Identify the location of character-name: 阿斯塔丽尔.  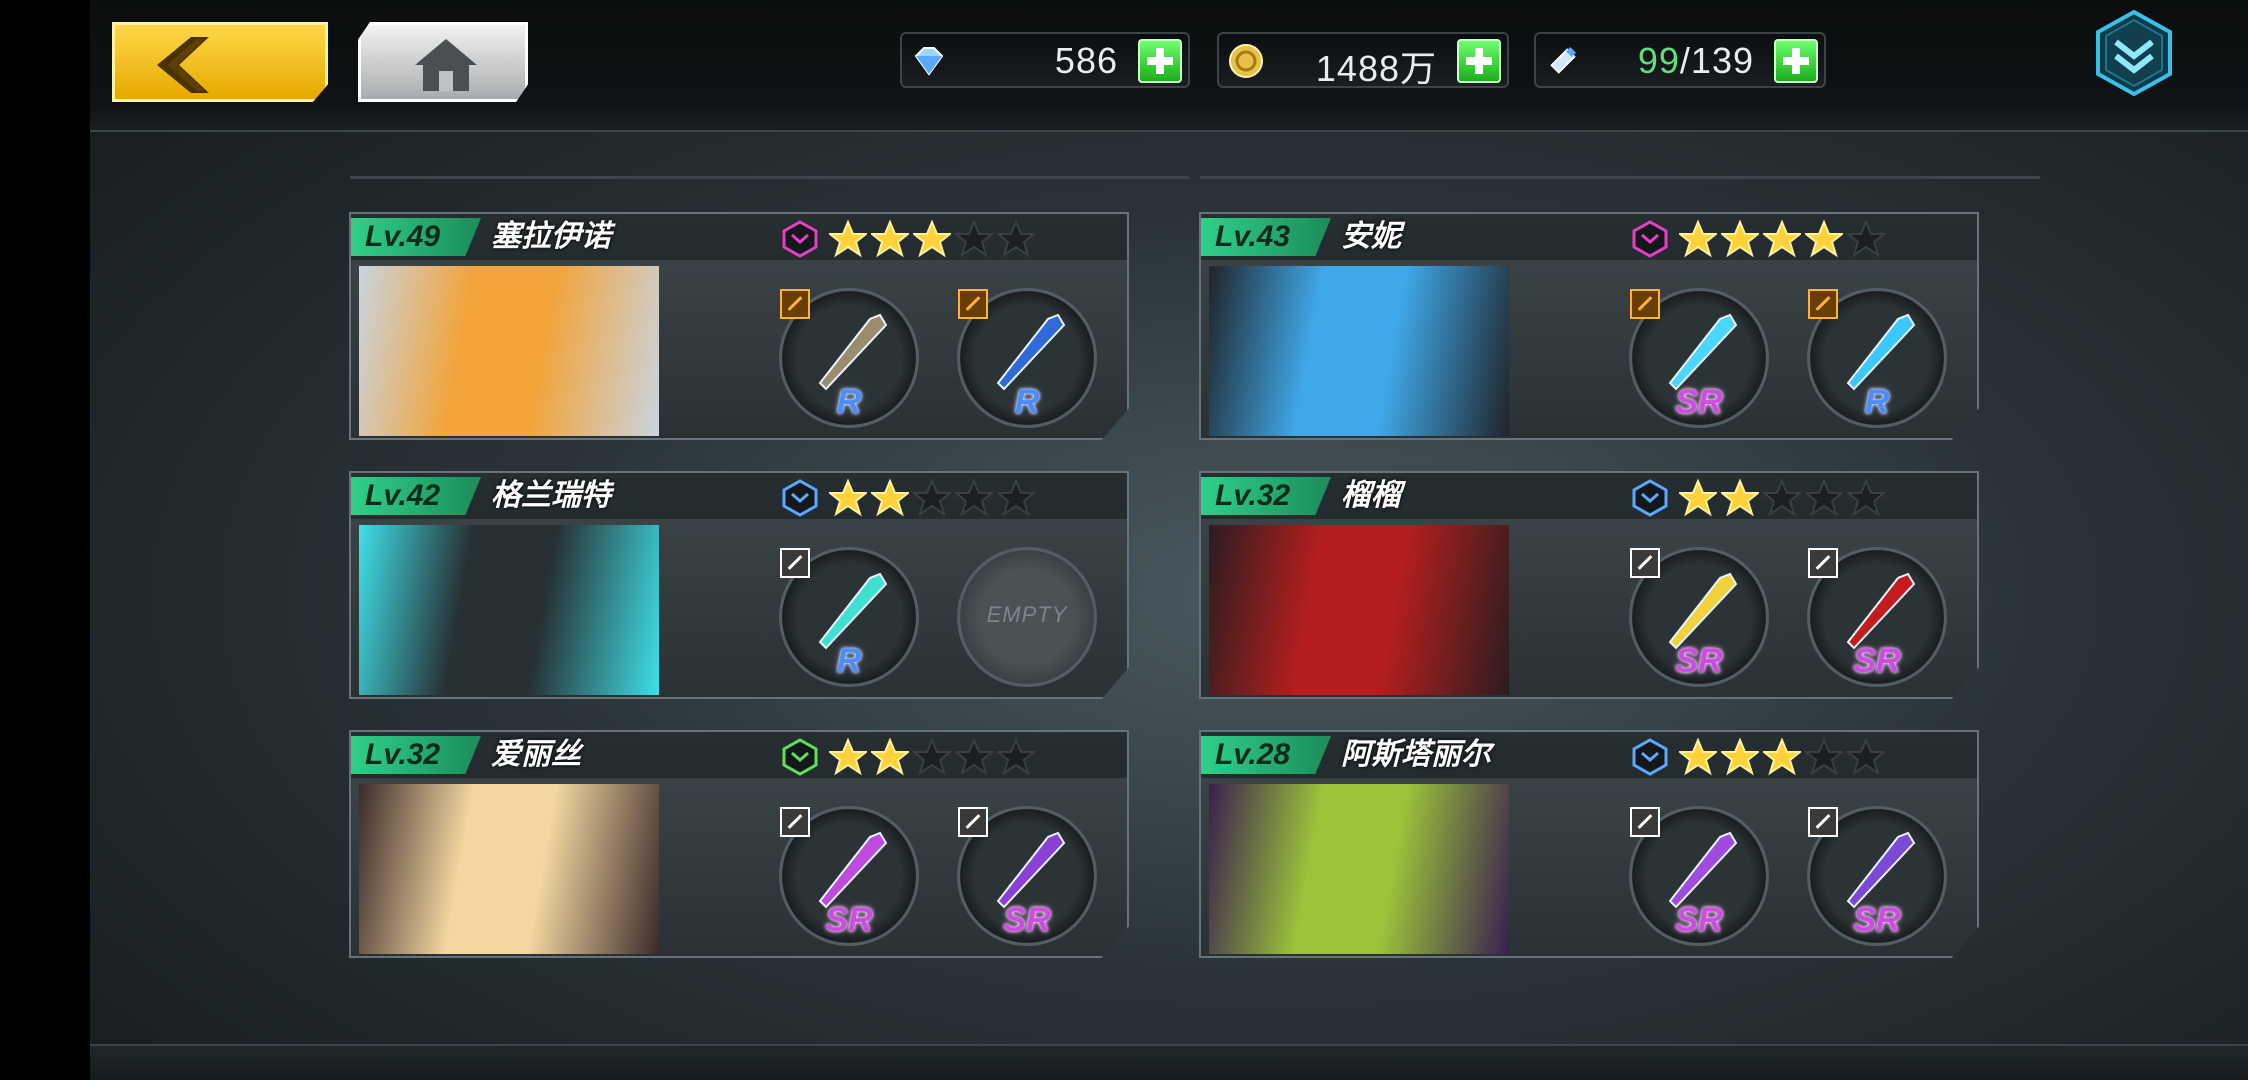
(1416, 754).